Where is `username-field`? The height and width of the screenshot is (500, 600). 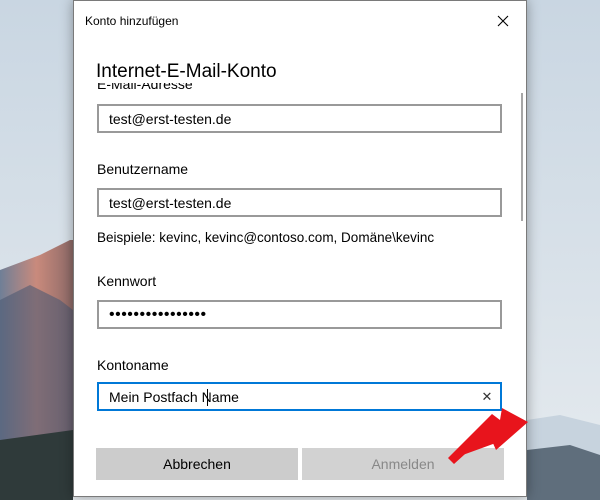 username-field is located at coordinates (299, 202).